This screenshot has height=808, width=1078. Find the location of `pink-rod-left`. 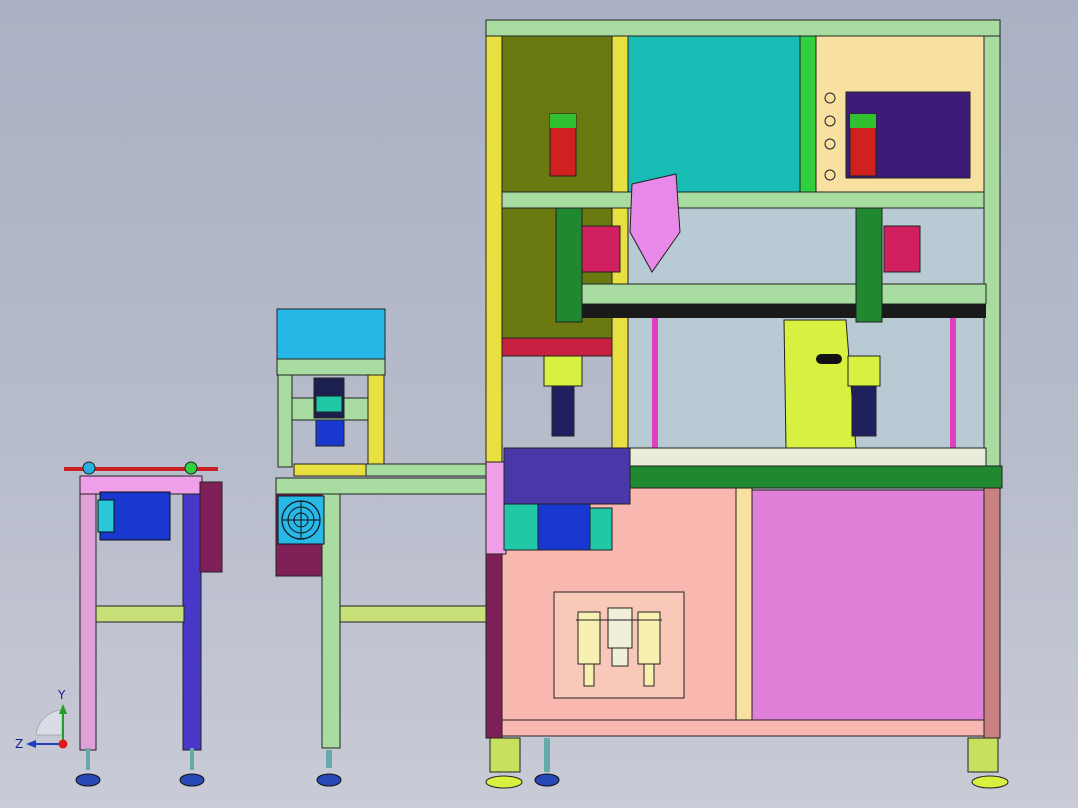

pink-rod-left is located at coordinates (655, 383).